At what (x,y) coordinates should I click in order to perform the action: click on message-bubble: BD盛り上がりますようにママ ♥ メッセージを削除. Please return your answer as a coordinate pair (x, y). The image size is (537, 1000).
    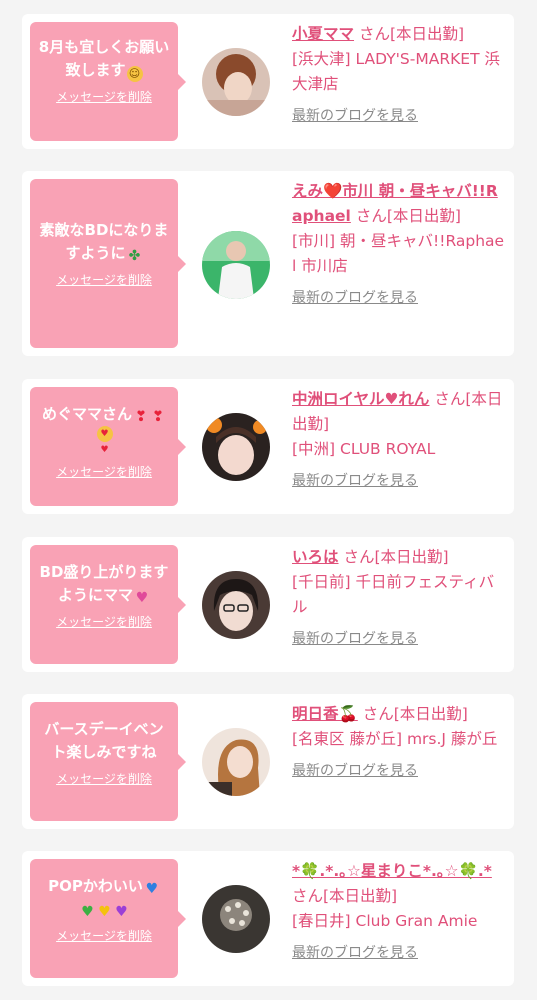
    Looking at the image, I should click on (108, 604).